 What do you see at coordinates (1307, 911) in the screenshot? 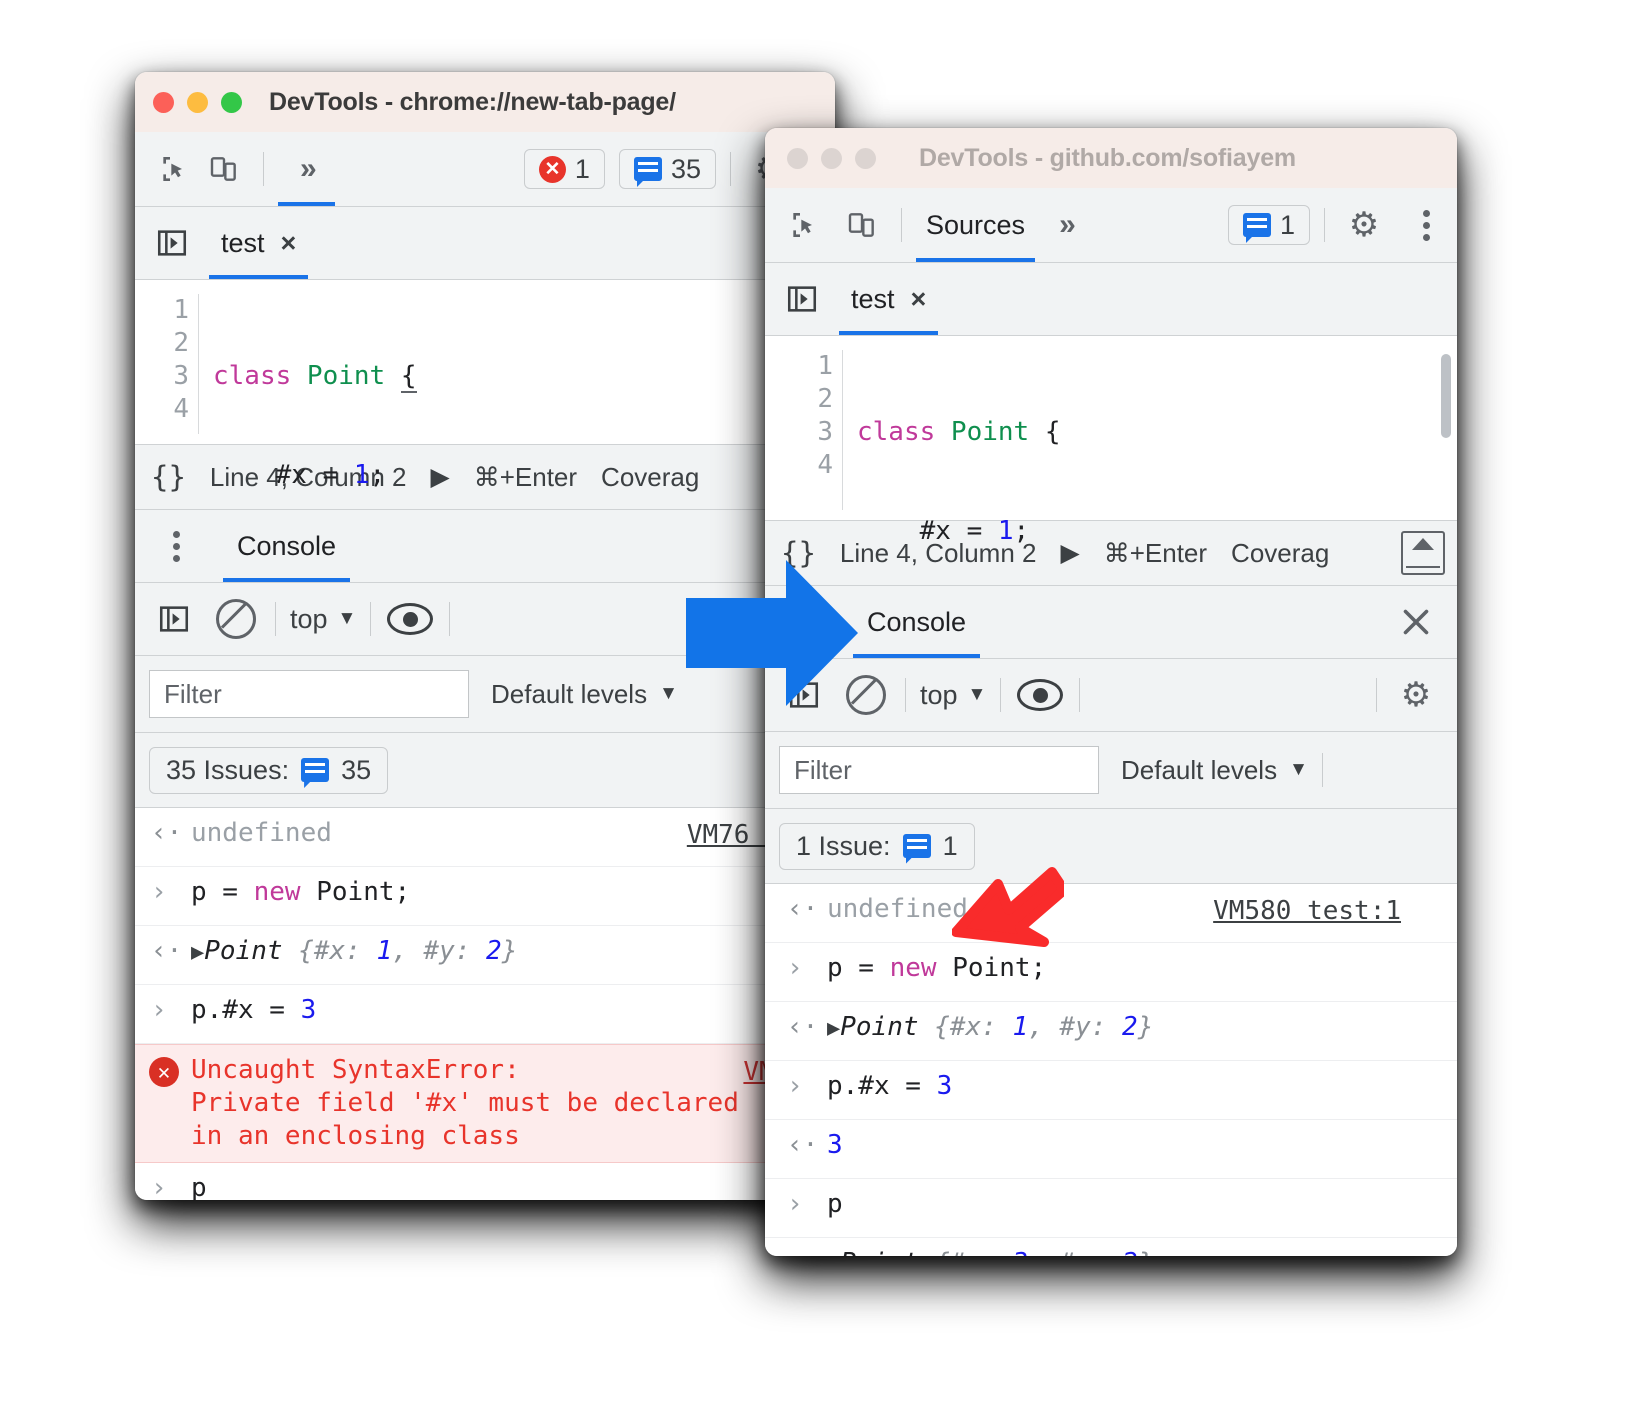
I see `source-link: VM580 test:1` at bounding box center [1307, 911].